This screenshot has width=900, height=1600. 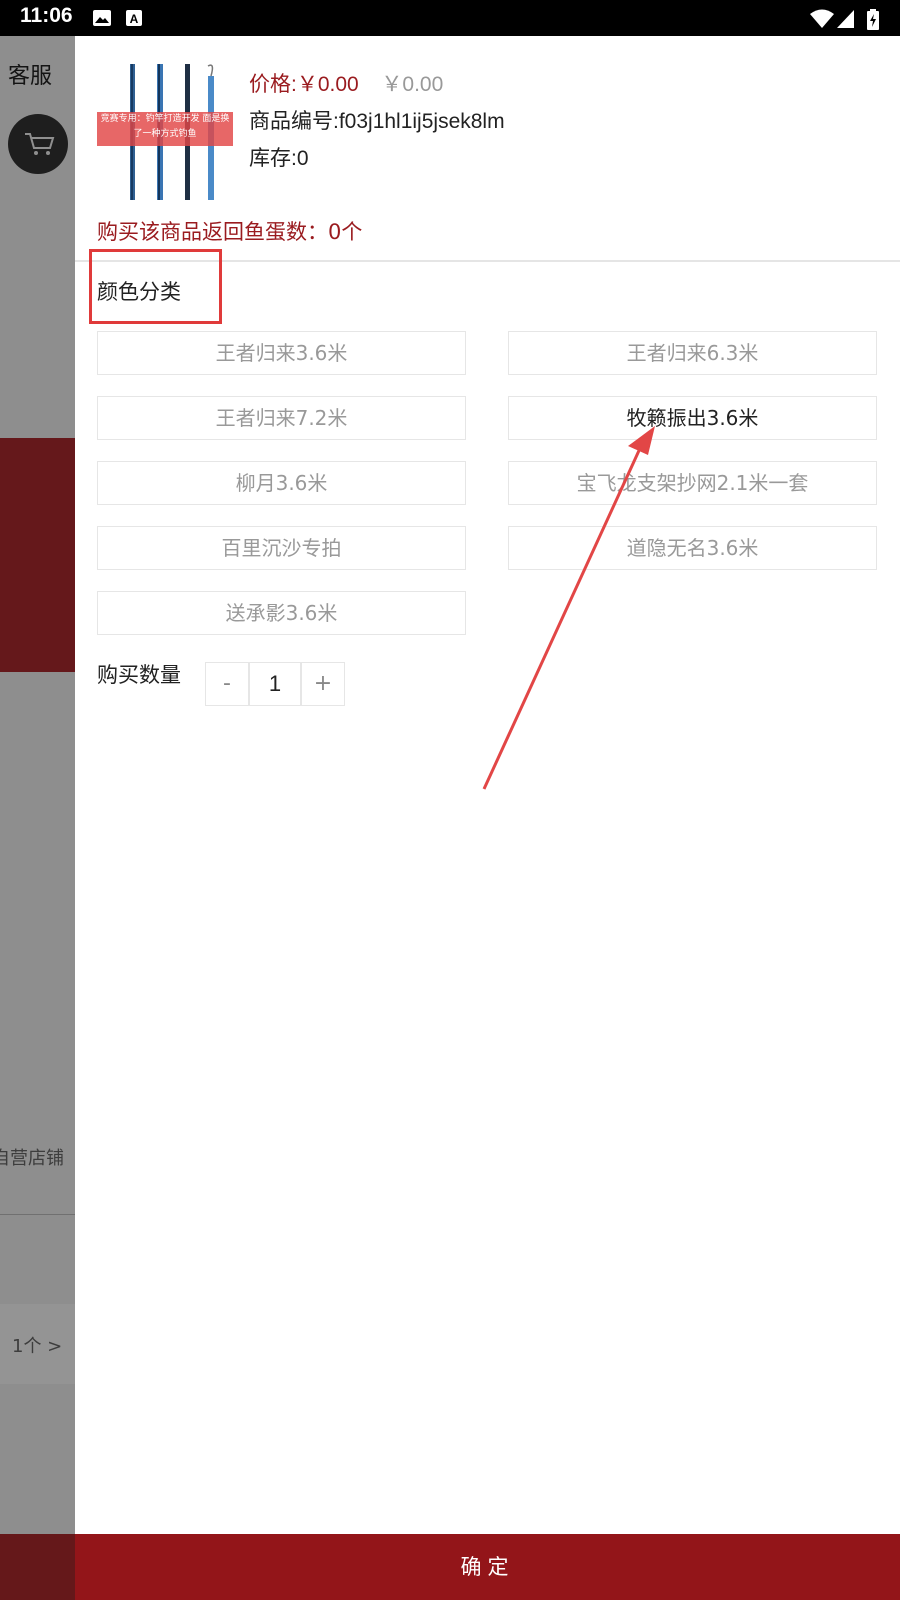 What do you see at coordinates (692, 353) in the screenshot?
I see `spec-option: 王者归来6.3米` at bounding box center [692, 353].